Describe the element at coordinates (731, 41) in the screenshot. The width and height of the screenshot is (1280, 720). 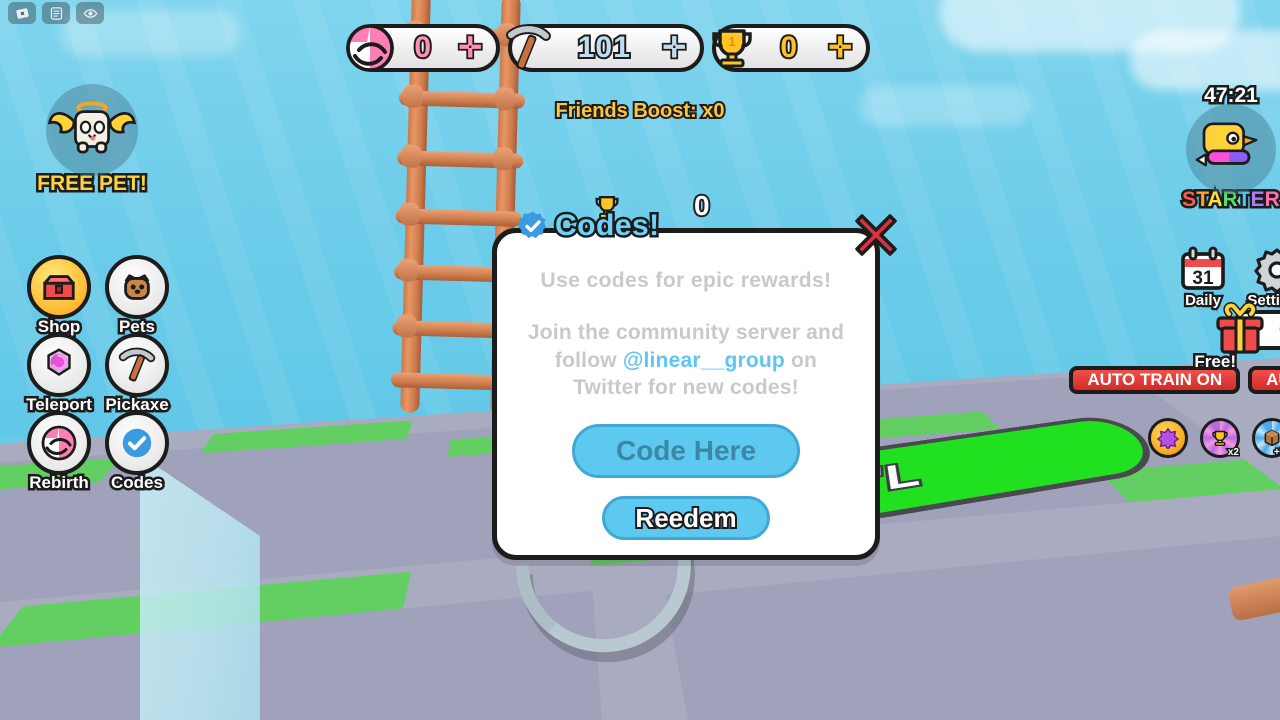
I see `svg-text: 1` at that location.